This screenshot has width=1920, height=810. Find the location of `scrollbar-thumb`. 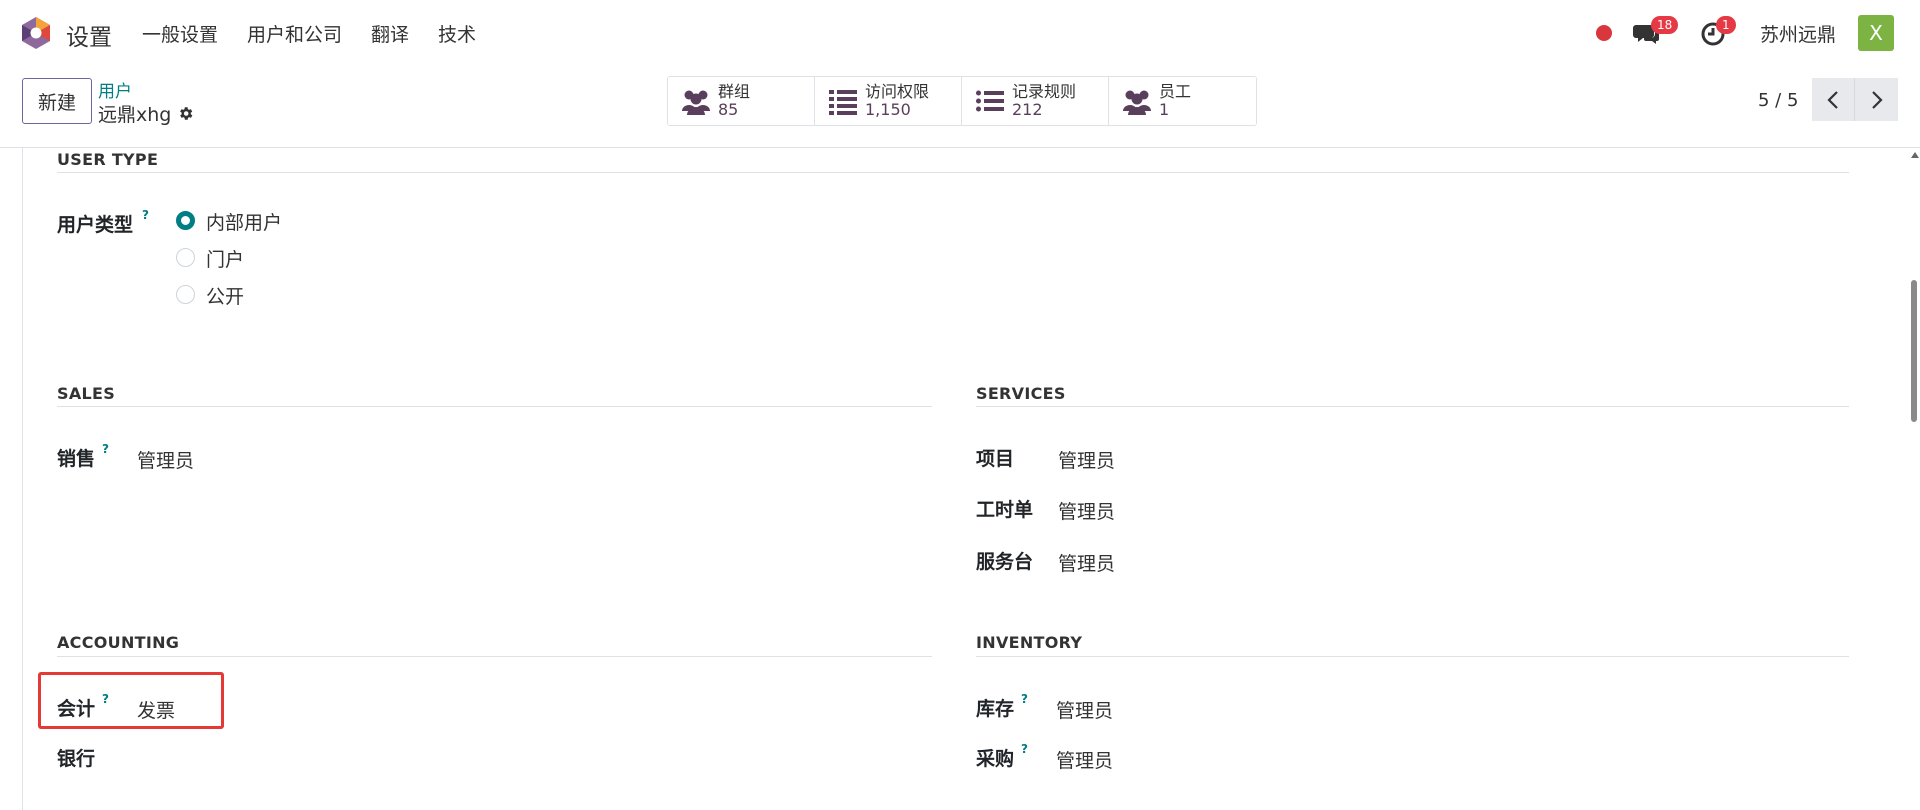

scrollbar-thumb is located at coordinates (1914, 351).